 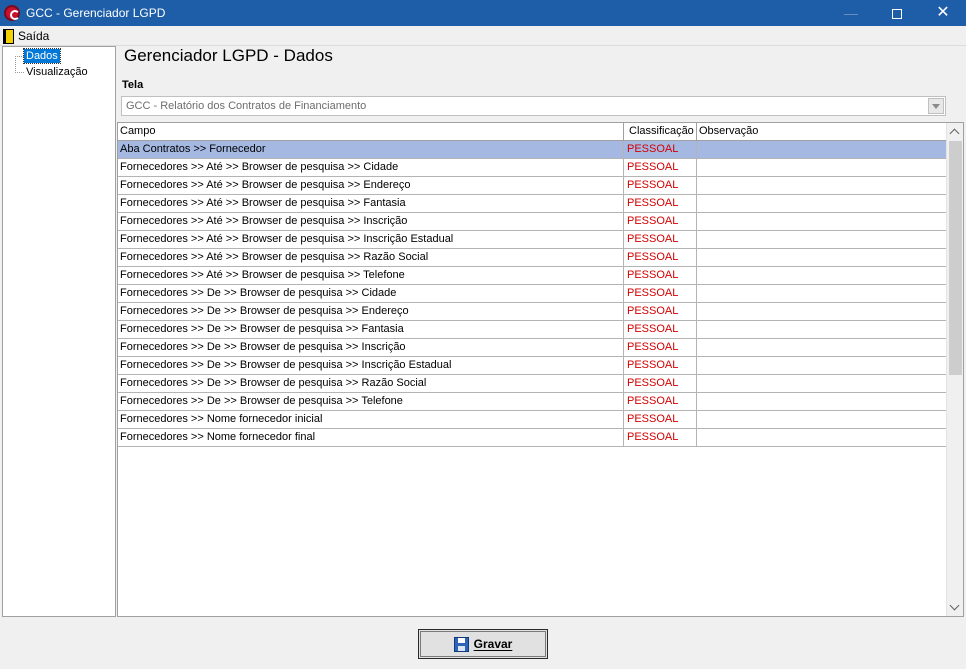 I want to click on title-bar: GCC - Gerenciador LGPD — ✕, so click(x=483, y=13).